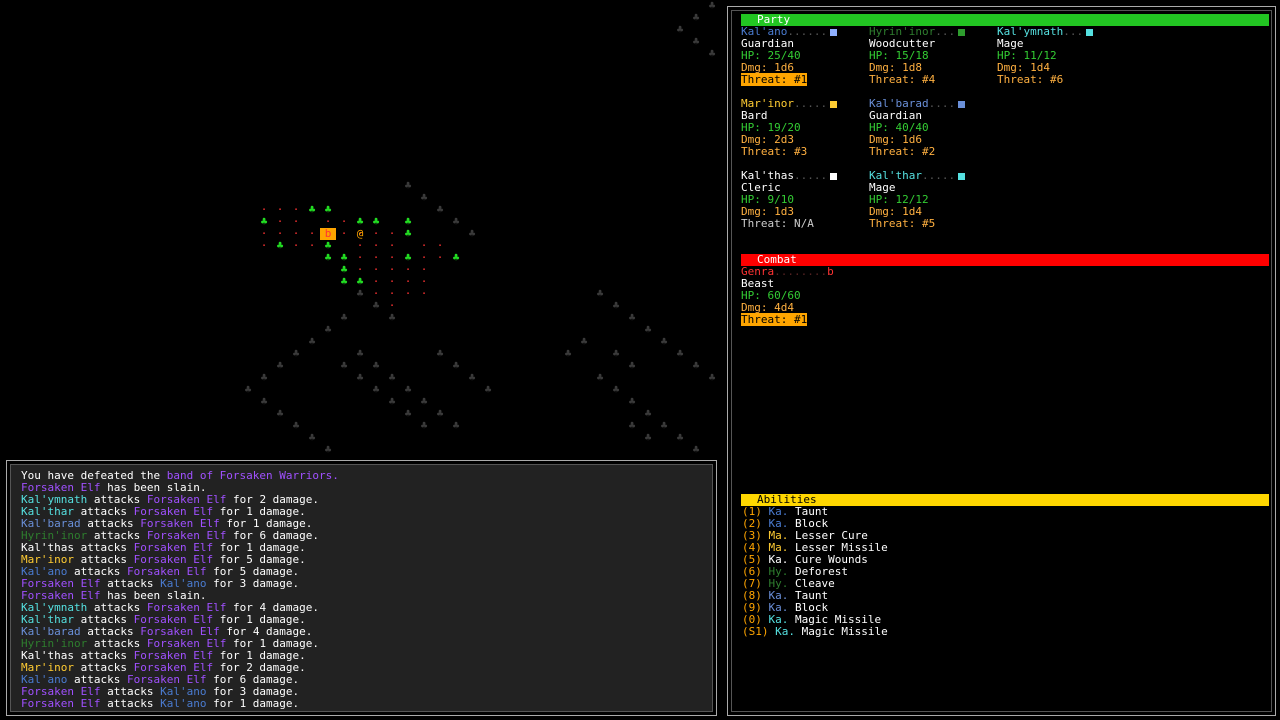  What do you see at coordinates (130, 703) in the screenshot?
I see `log-segment: attacks` at bounding box center [130, 703].